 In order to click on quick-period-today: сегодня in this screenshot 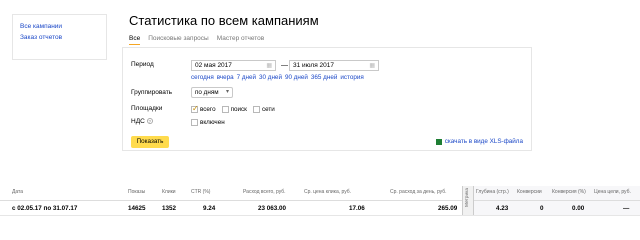, I will do `click(202, 77)`.